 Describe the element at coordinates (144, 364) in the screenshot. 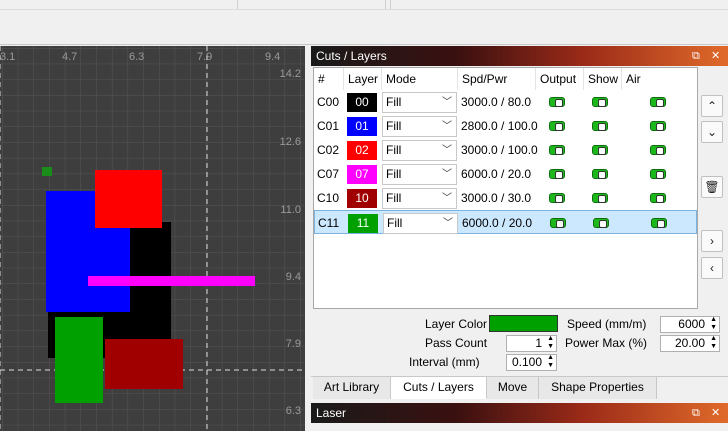

I see `shape-darkred-rect` at that location.